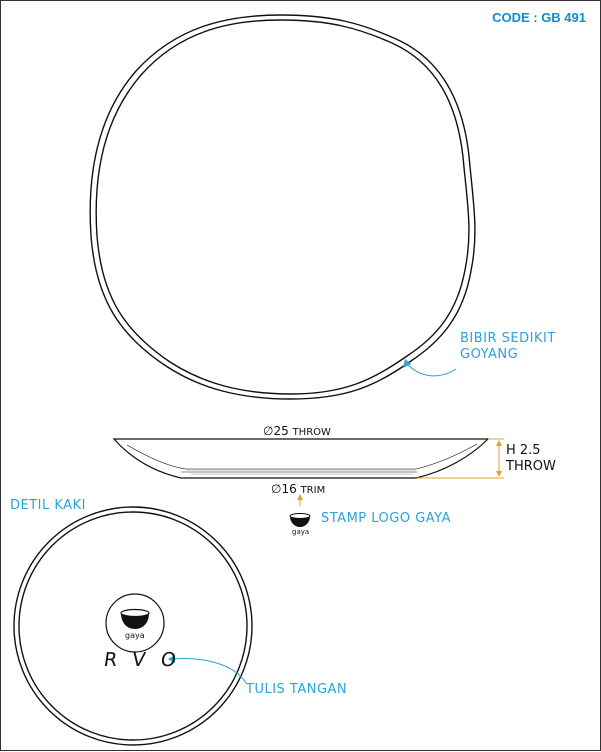  I want to click on handwriting-note: TULIS TANGAN, so click(297, 689).